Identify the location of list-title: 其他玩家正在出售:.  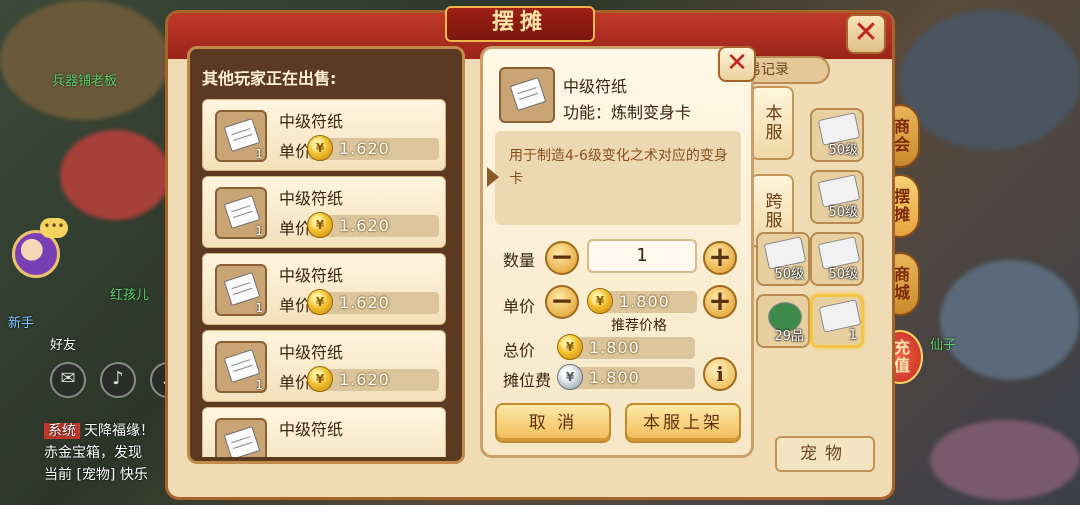
(269, 78).